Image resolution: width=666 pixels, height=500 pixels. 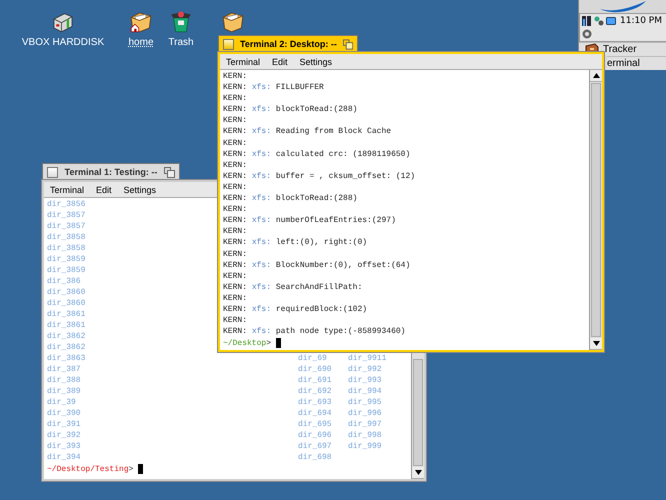 I want to click on icon-label: home, so click(x=141, y=42).